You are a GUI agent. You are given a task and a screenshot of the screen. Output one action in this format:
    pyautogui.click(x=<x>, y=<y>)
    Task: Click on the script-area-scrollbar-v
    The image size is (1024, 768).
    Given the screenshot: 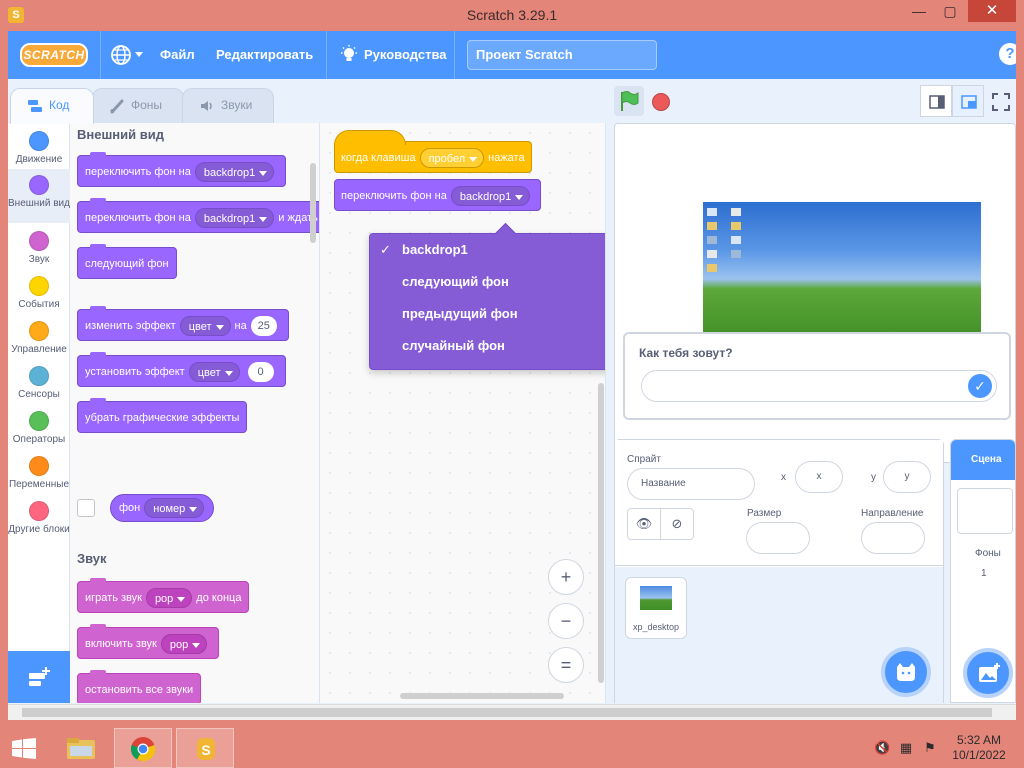 What is the action you would take?
    pyautogui.click(x=601, y=533)
    